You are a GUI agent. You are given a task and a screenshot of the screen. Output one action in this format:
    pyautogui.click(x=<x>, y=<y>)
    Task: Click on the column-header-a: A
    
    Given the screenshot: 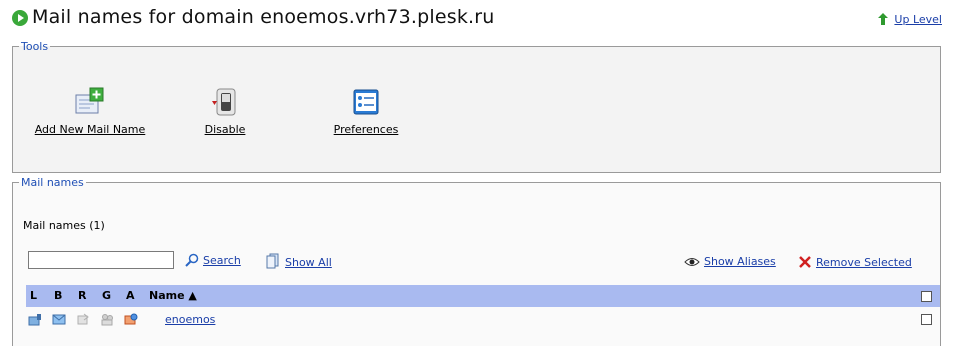 What is the action you would take?
    pyautogui.click(x=130, y=295)
    